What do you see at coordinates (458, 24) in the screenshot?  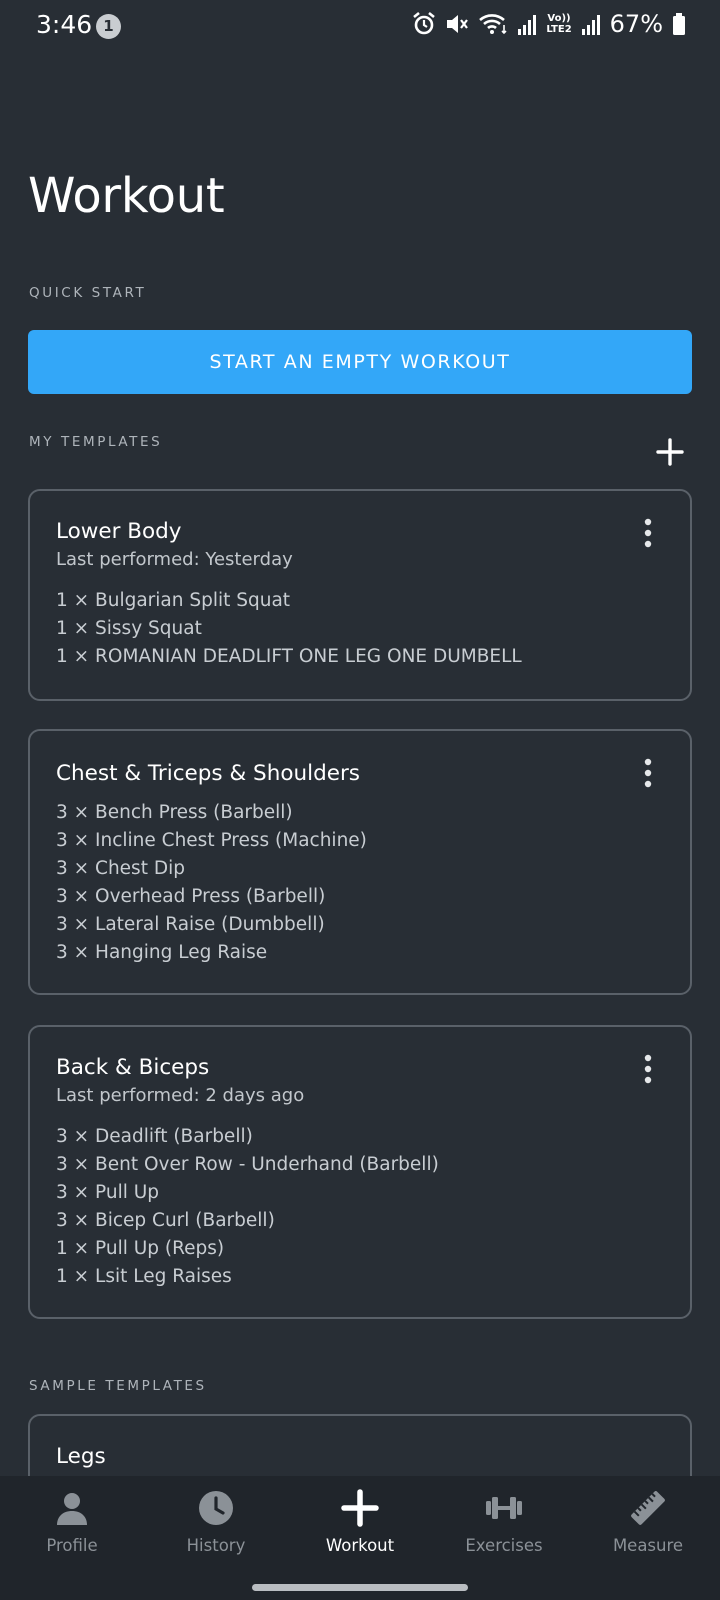 I see `mute-icon` at bounding box center [458, 24].